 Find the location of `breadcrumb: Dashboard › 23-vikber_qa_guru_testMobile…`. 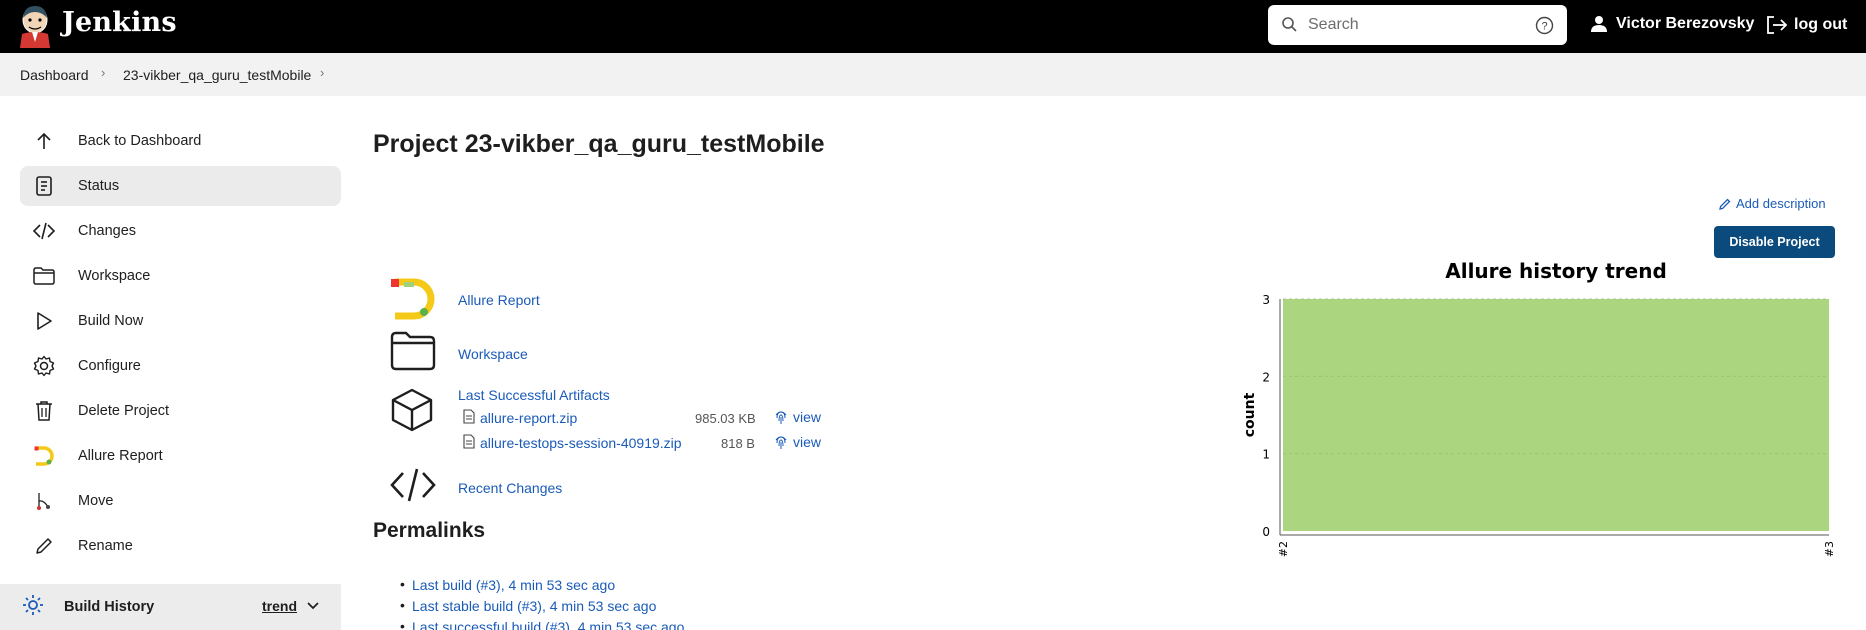

breadcrumb: Dashboard › 23-vikber_qa_guru_testMobile… is located at coordinates (933, 74).